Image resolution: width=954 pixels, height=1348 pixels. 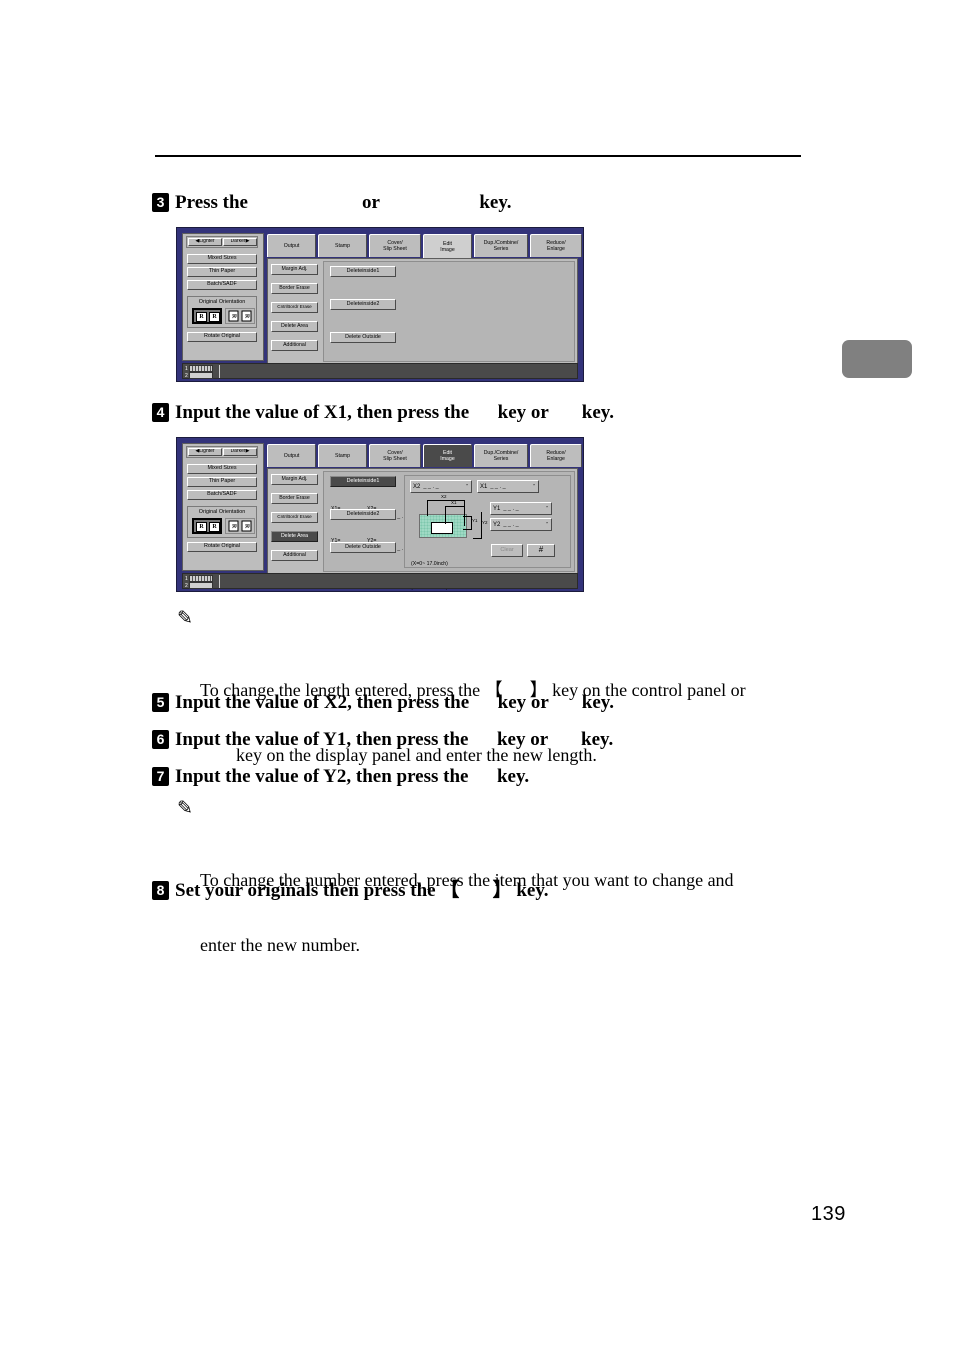 I want to click on x2-field-label: X2, so click(x=417, y=486).